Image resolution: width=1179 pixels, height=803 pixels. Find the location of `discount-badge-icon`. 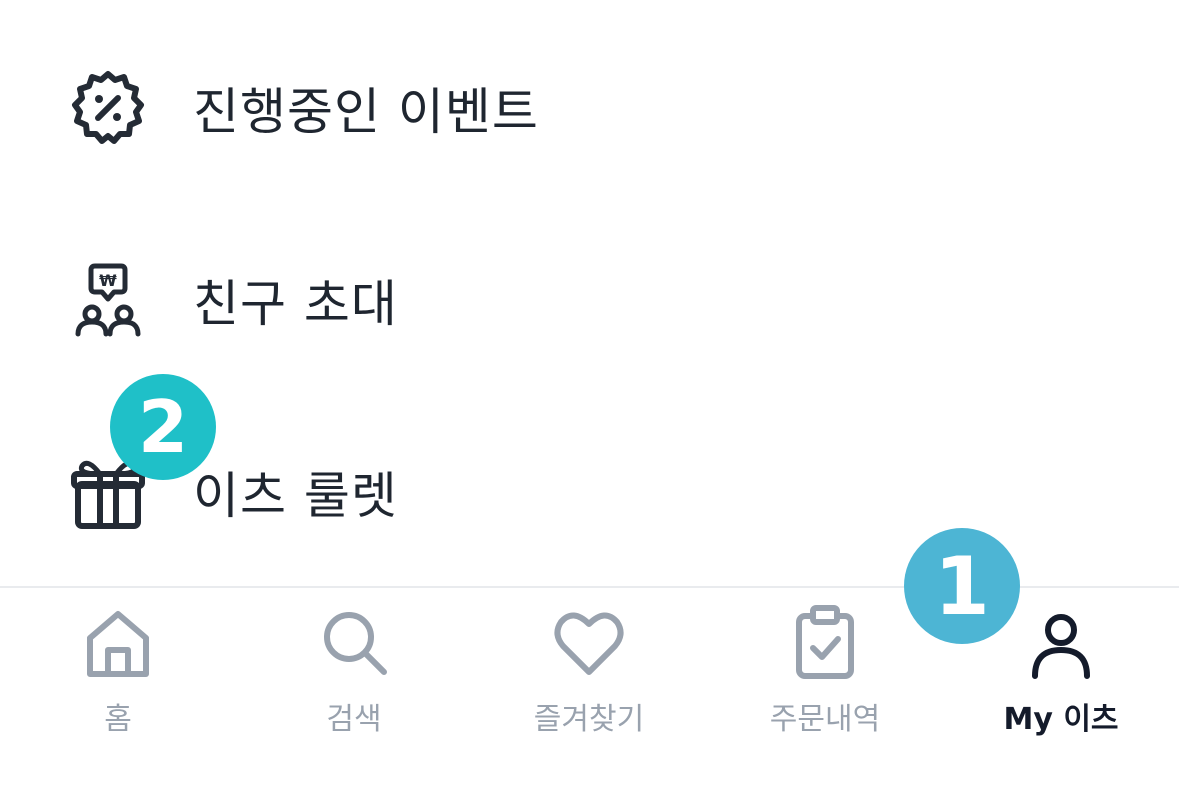

discount-badge-icon is located at coordinates (108, 108).